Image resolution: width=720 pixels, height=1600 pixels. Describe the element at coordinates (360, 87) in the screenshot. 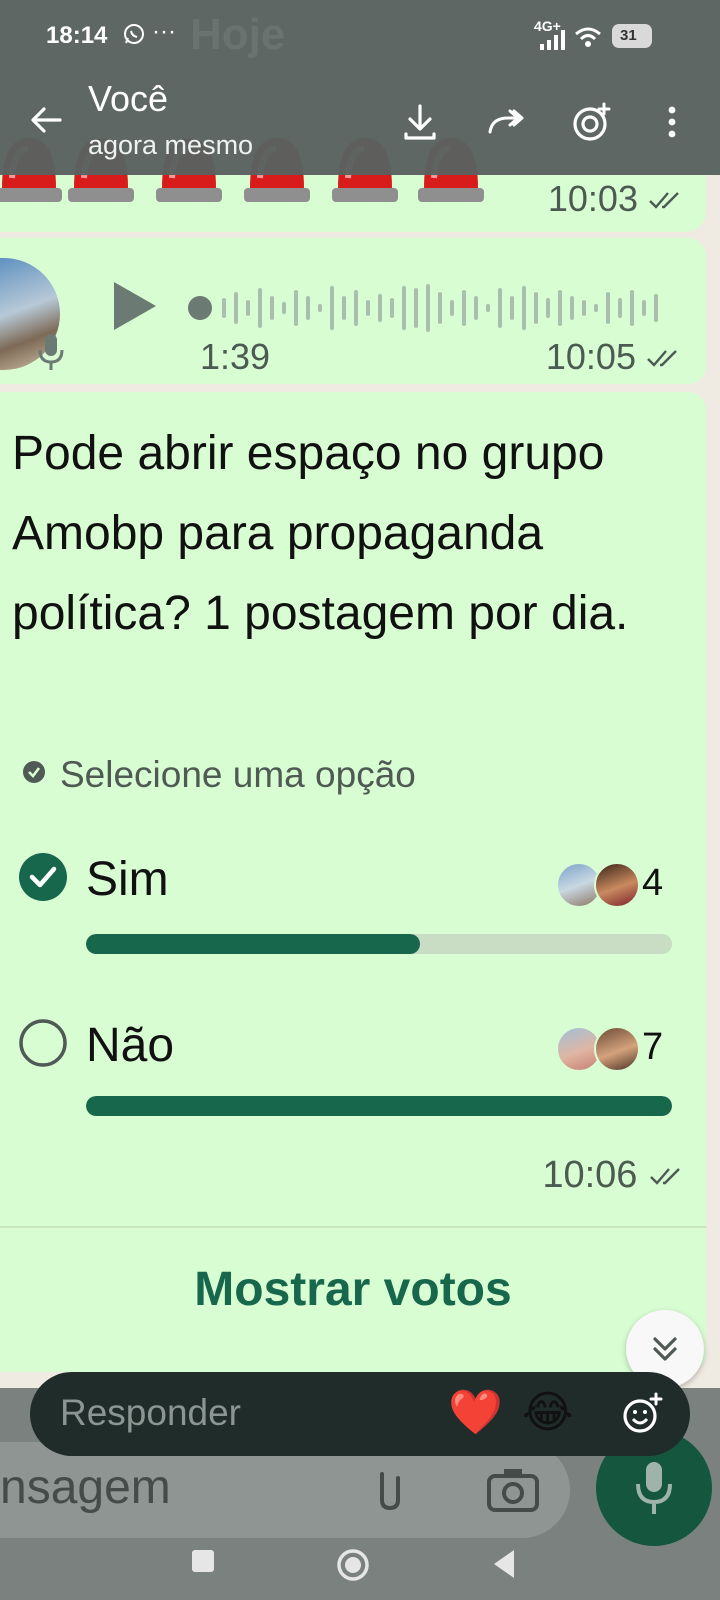

I see `selection-header: 18:14 ··· Hoje 4G+ 31 Você agora mesmo` at that location.